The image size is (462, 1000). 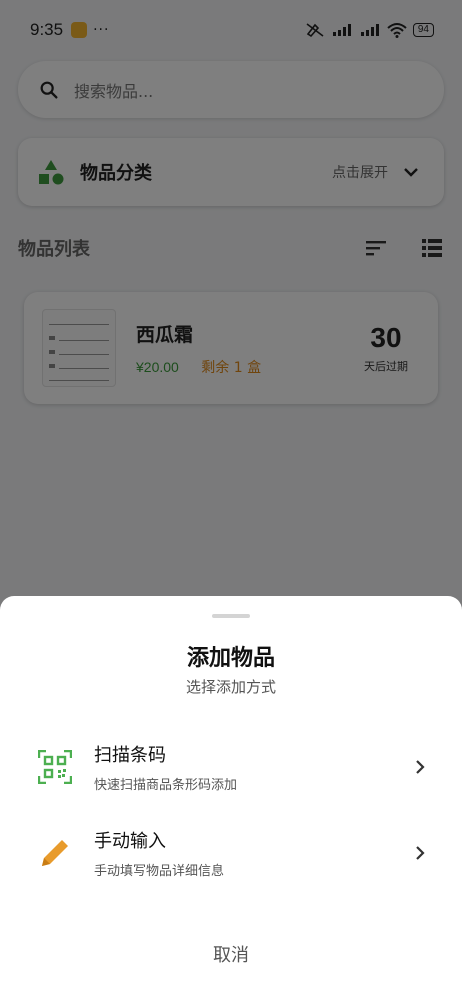 I want to click on option-title: 手动输入, so click(x=130, y=841).